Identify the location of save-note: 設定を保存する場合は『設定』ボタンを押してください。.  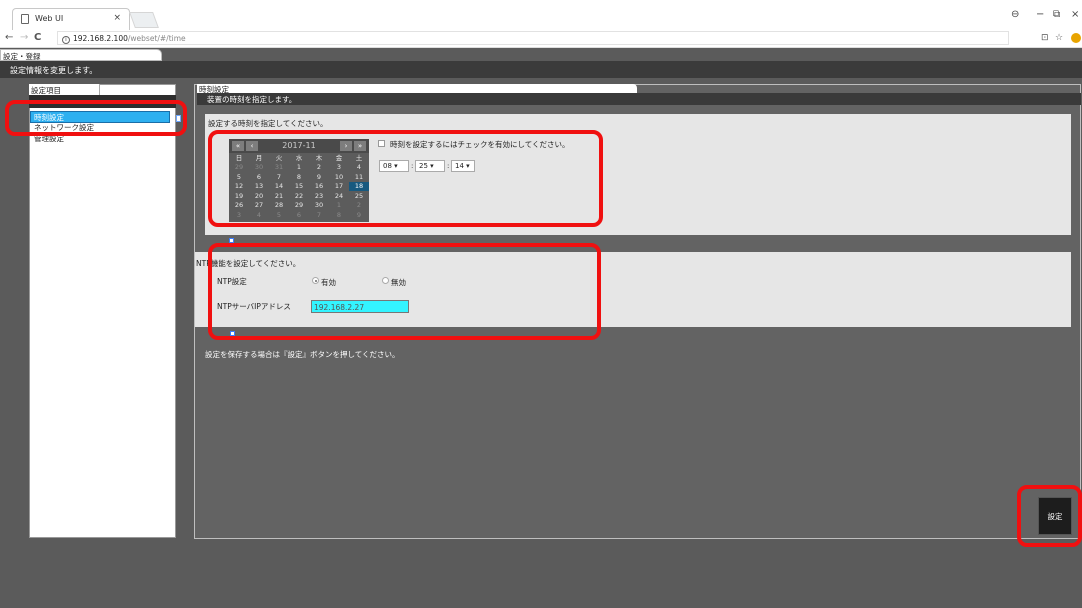
(302, 354).